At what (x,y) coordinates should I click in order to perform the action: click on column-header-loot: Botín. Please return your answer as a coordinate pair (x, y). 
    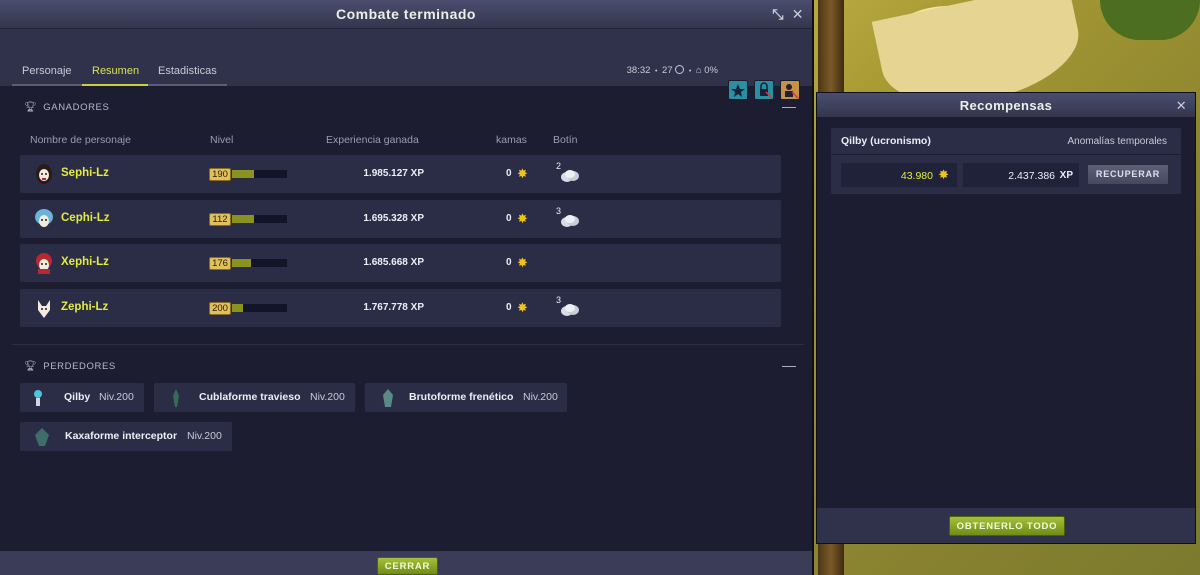
    Looking at the image, I should click on (565, 140).